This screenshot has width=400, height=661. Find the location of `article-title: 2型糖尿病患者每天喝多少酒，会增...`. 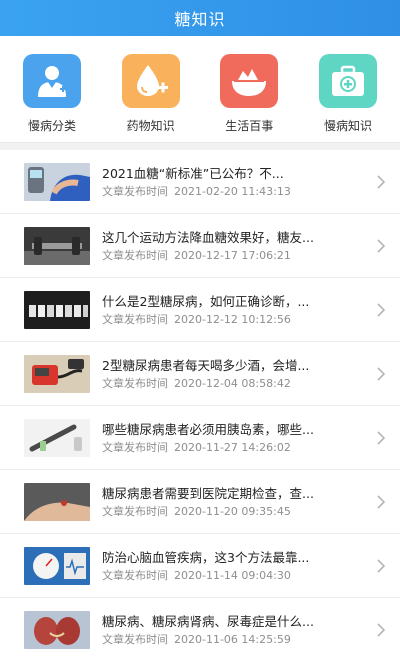

article-title: 2型糖尿病患者每天喝多少酒，会增... is located at coordinates (206, 365).